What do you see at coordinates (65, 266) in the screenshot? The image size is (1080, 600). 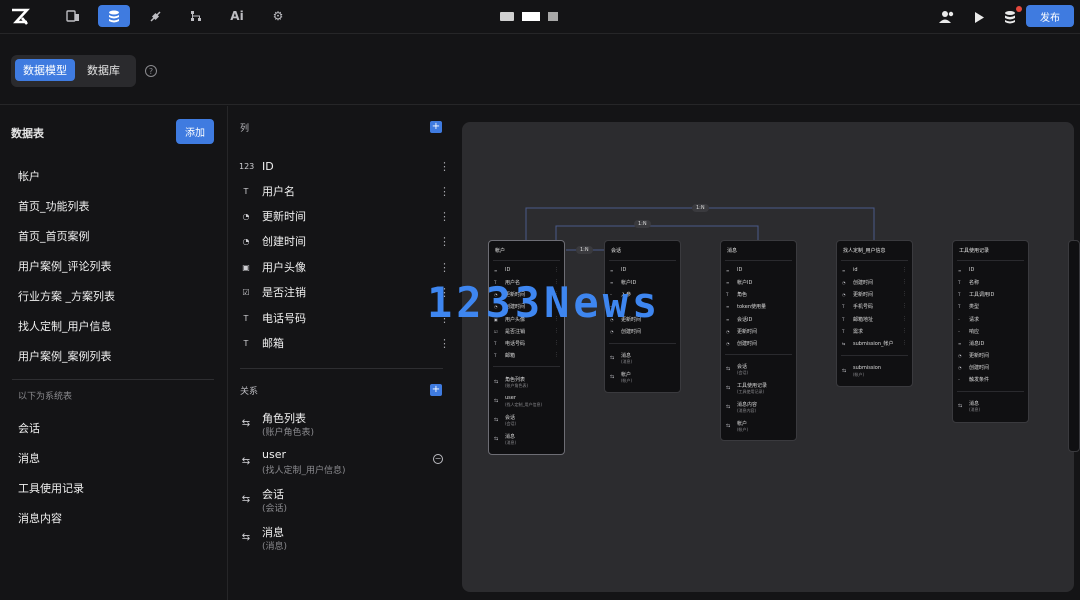 I see `table-item: 用户案例_评论列表` at bounding box center [65, 266].